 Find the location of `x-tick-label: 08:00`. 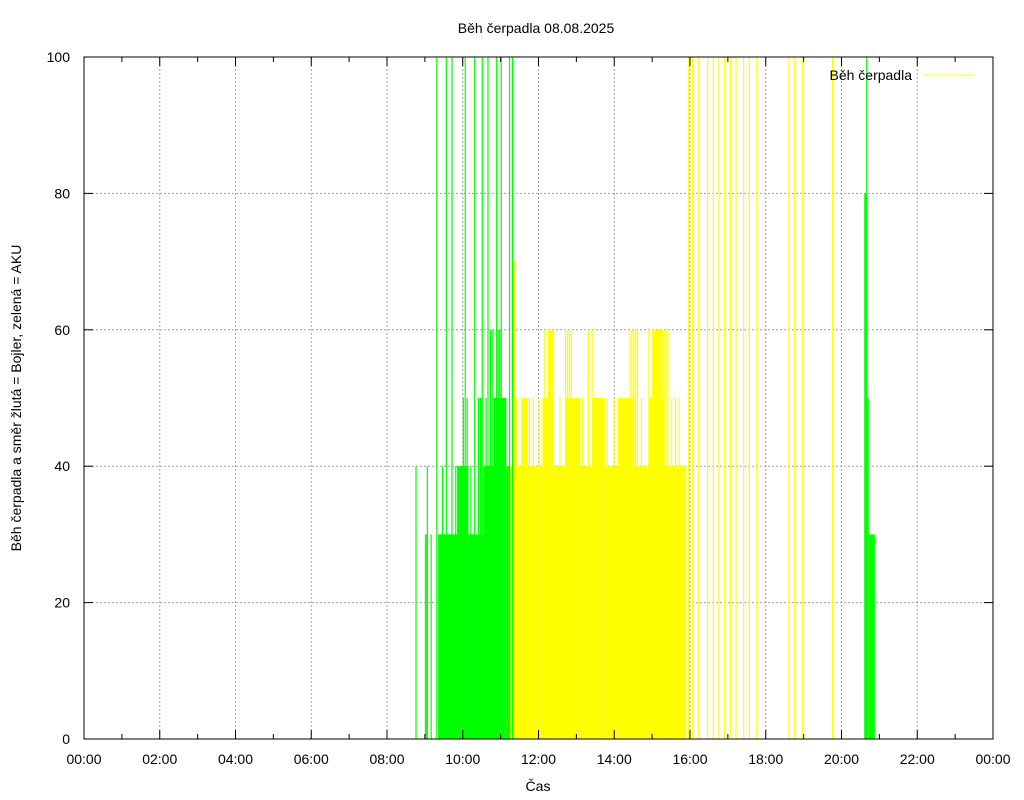

x-tick-label: 08:00 is located at coordinates (386, 759).